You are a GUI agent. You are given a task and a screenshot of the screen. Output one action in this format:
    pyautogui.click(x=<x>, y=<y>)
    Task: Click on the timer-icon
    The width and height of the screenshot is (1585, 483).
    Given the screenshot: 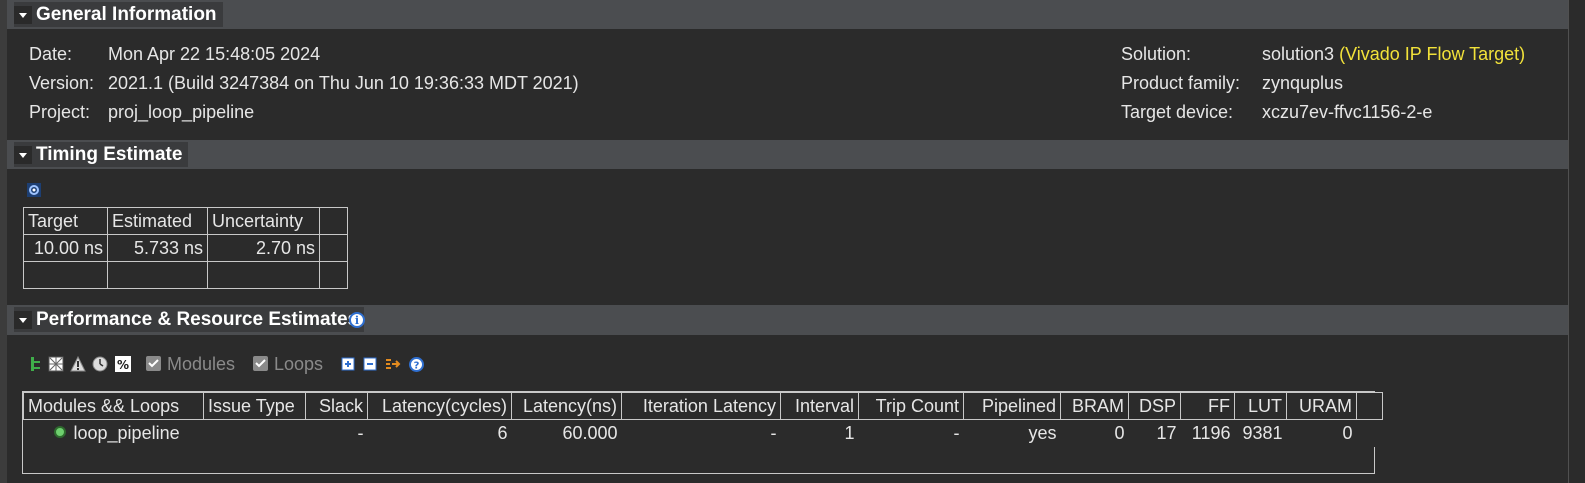 What is the action you would take?
    pyautogui.click(x=100, y=364)
    